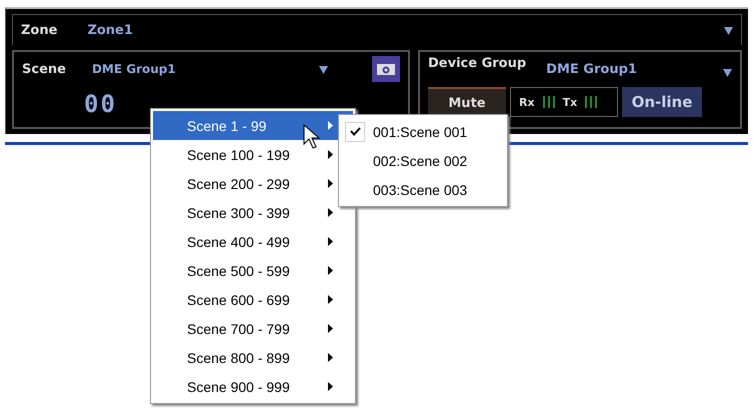 Image resolution: width=753 pixels, height=412 pixels. I want to click on menu-item: Scene 400 - 499, so click(253, 241).